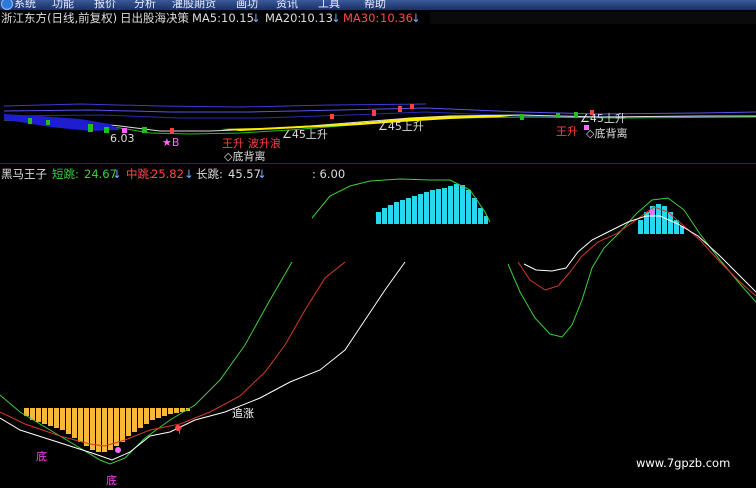 This screenshot has height=488, width=756. I want to click on up-arrow-icon: ↑, so click(180, 430).